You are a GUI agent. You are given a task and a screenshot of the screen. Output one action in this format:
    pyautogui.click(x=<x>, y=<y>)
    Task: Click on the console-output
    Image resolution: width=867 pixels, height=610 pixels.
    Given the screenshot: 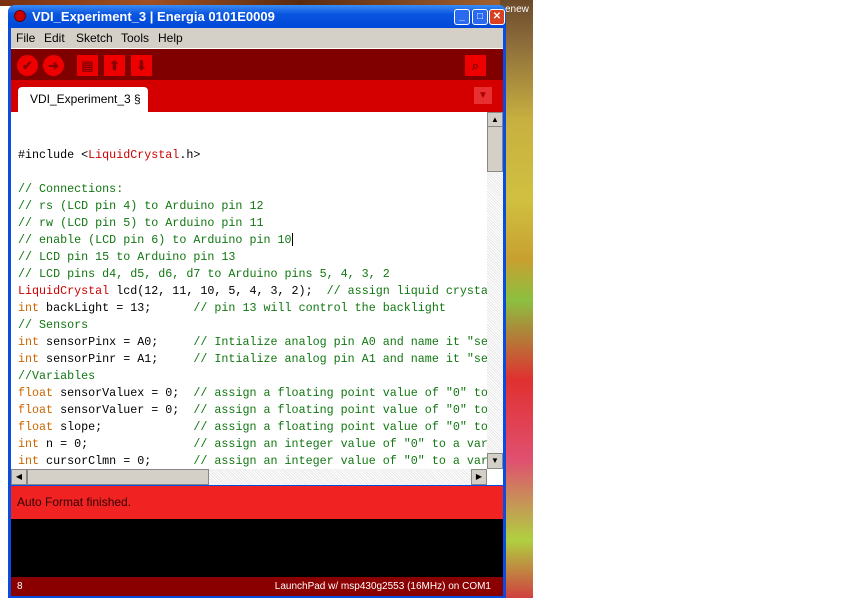 What is the action you would take?
    pyautogui.click(x=257, y=548)
    